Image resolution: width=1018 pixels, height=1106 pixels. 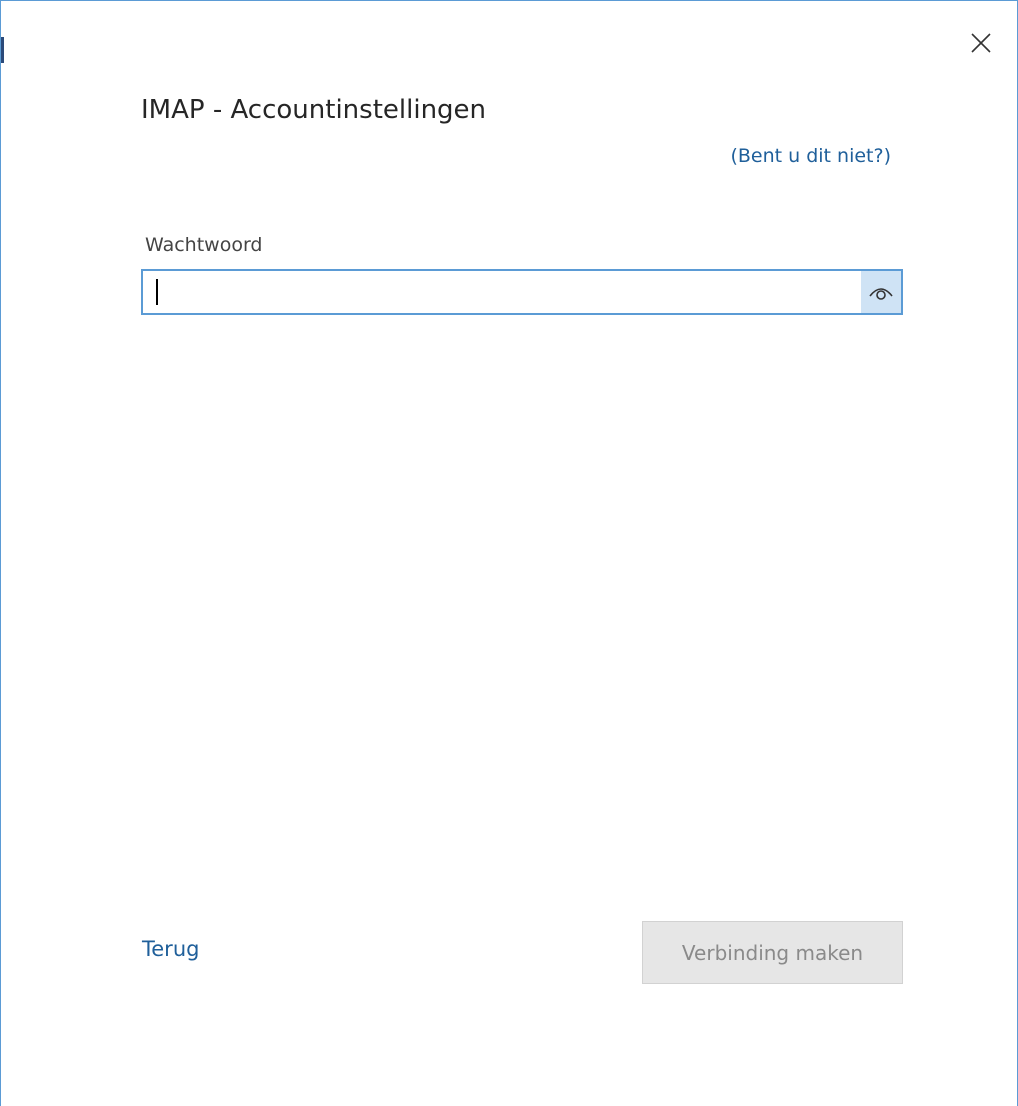 What do you see at coordinates (157, 292) in the screenshot?
I see `text-caret` at bounding box center [157, 292].